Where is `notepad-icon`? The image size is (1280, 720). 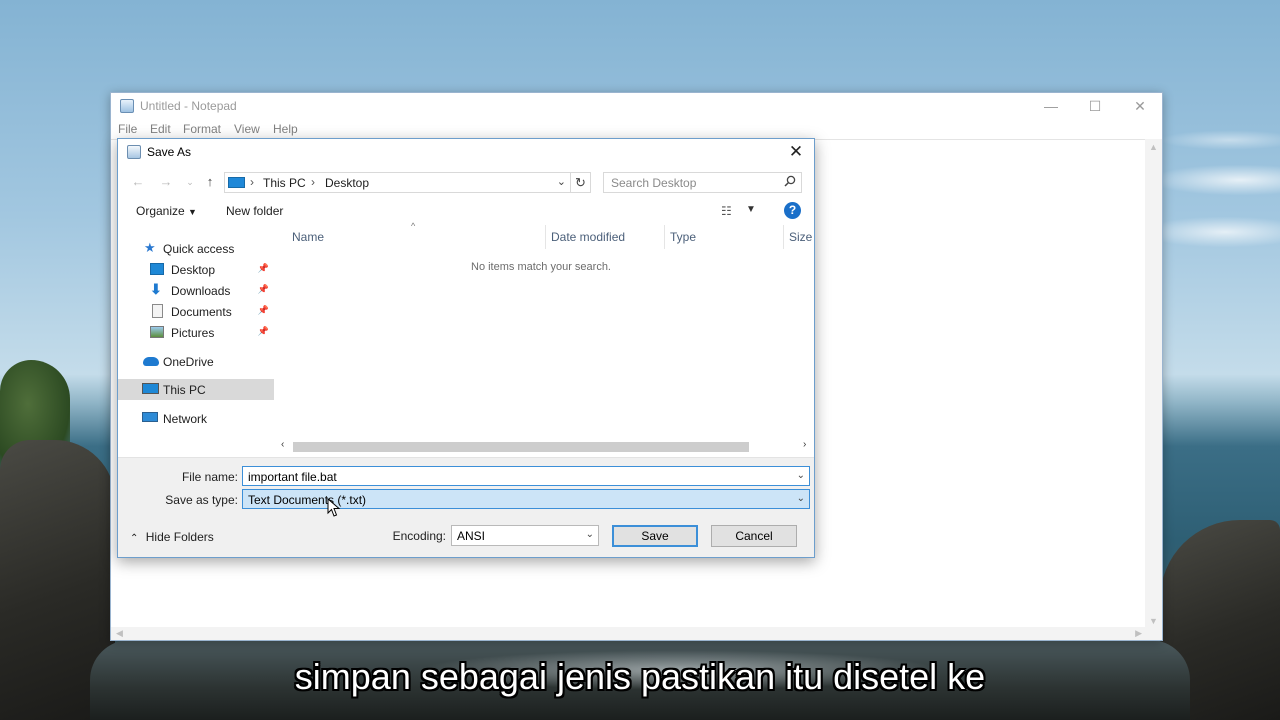 notepad-icon is located at coordinates (127, 106).